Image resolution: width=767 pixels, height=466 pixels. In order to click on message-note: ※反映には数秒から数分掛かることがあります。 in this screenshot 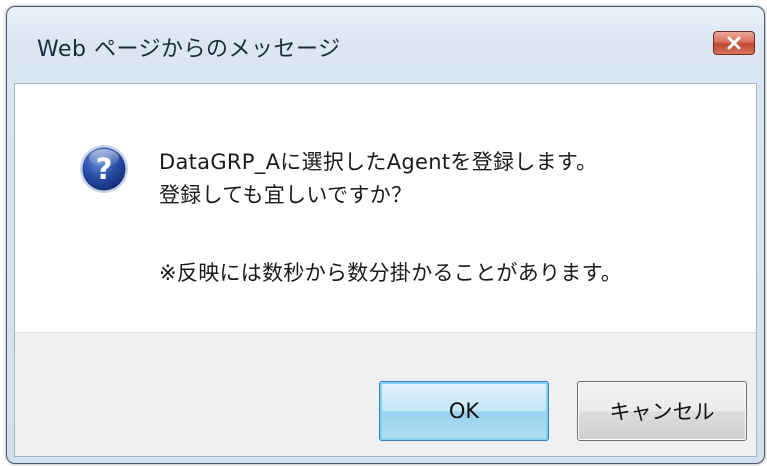, I will do `click(391, 273)`.